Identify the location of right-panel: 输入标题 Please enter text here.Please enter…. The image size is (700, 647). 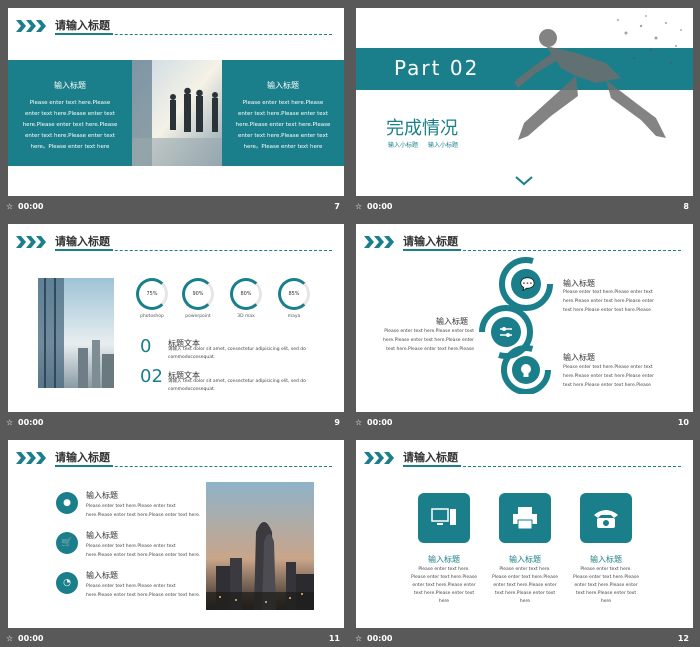
(283, 113).